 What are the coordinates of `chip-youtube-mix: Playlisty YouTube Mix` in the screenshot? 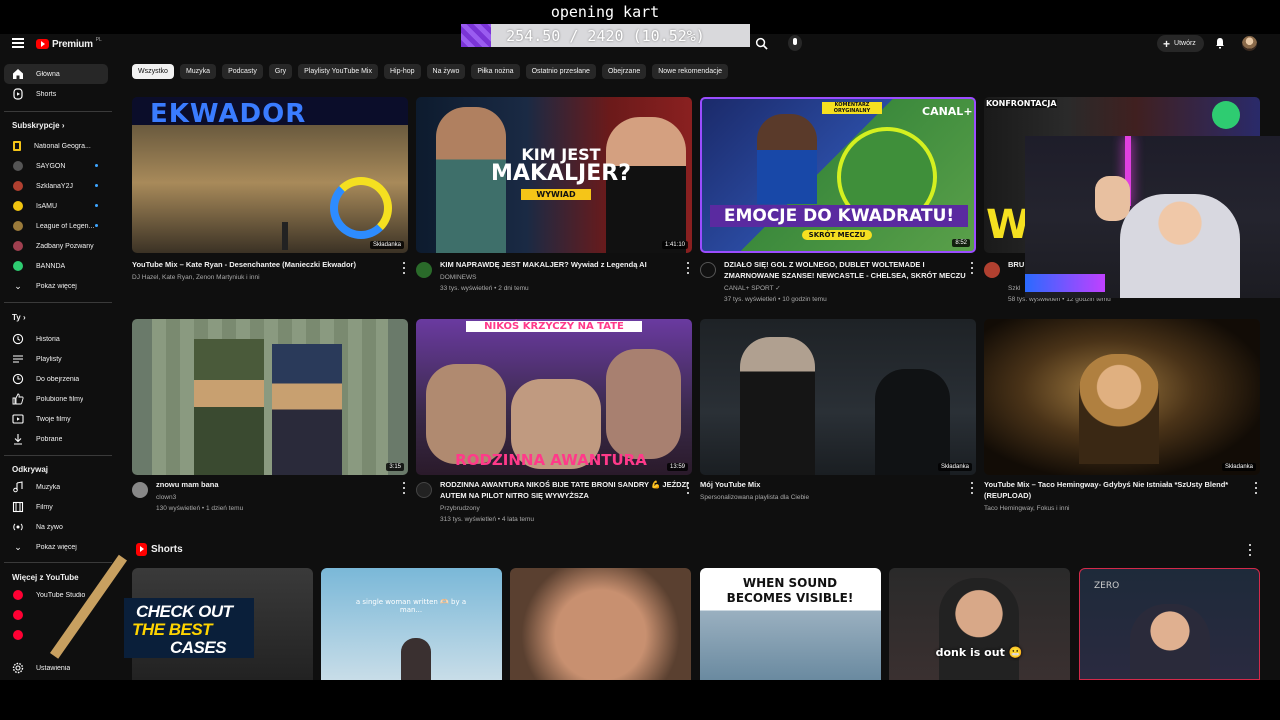 It's located at (338, 71).